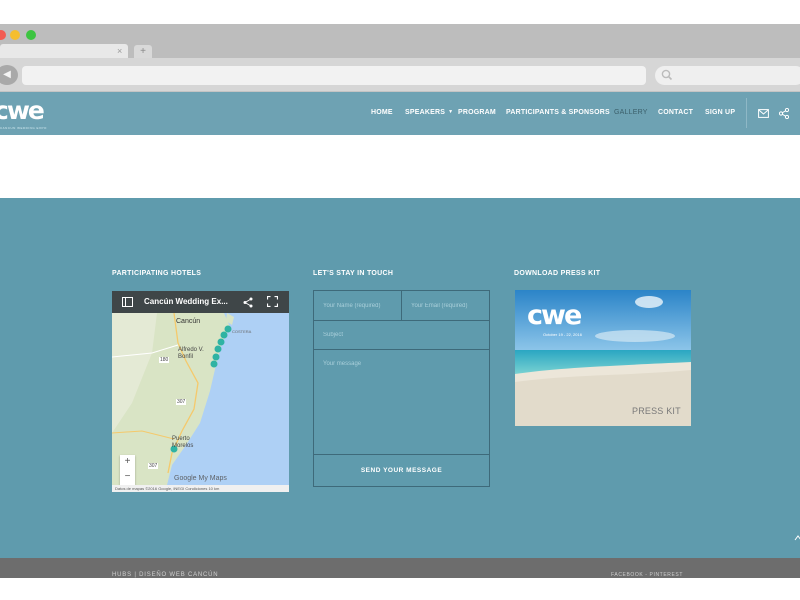  Describe the element at coordinates (400, 589) in the screenshot. I see `page-bottom-strip` at that location.